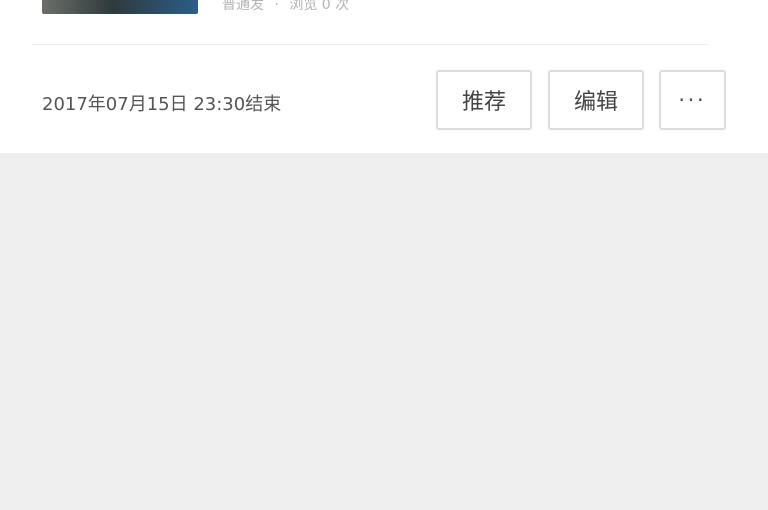  What do you see at coordinates (162, 104) in the screenshot?
I see `end-time-text: 2017年07月15日 23:30结束` at bounding box center [162, 104].